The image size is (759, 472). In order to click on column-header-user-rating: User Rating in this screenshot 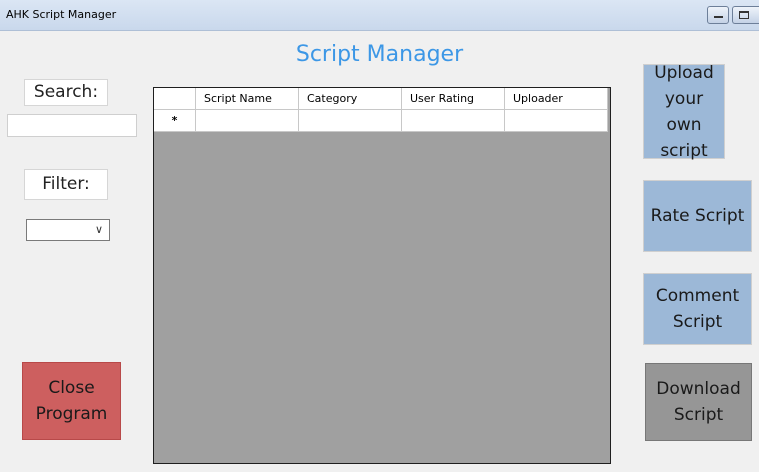, I will do `click(453, 99)`.